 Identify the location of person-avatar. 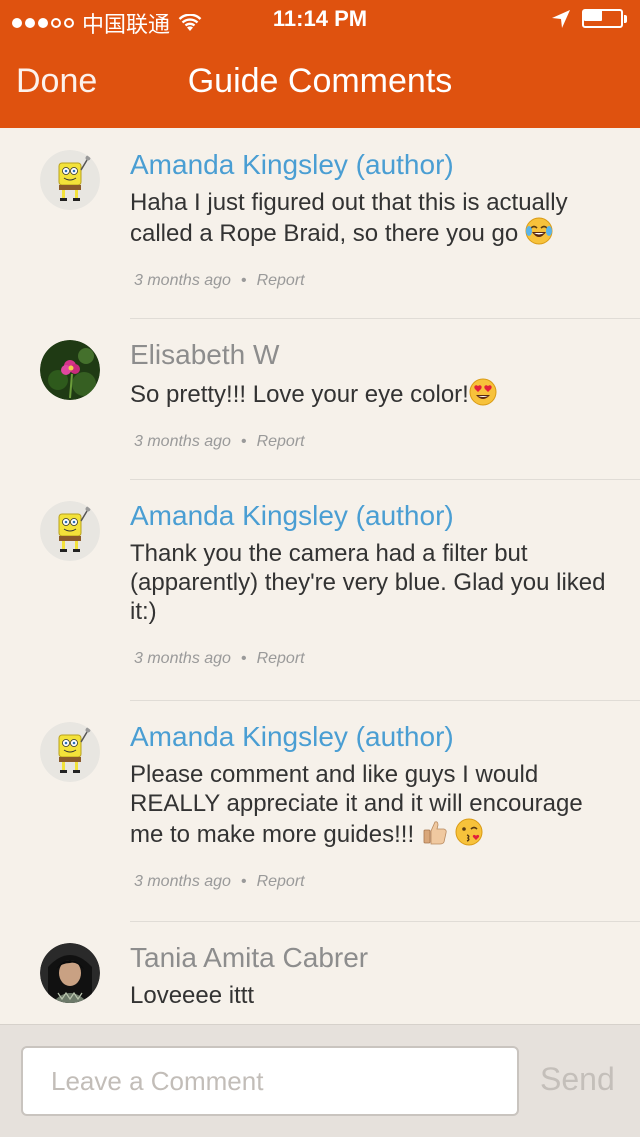
(70, 973).